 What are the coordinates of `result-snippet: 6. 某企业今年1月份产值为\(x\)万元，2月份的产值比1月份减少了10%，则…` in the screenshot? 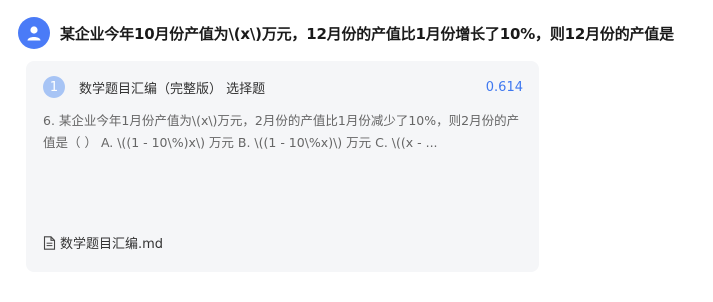 It's located at (281, 131).